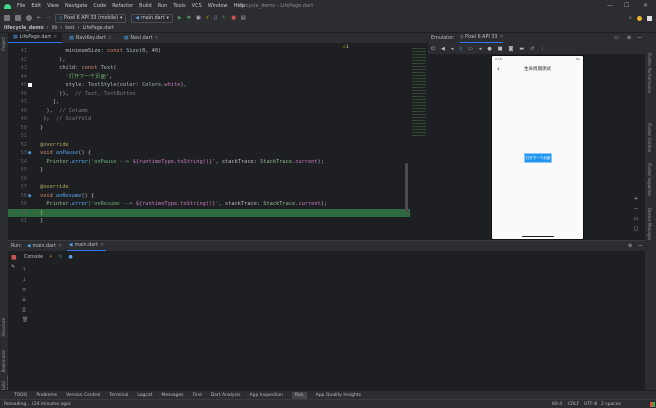 The height and width of the screenshot is (408, 656). I want to click on hot-restart-icon: ↻, so click(224, 18).